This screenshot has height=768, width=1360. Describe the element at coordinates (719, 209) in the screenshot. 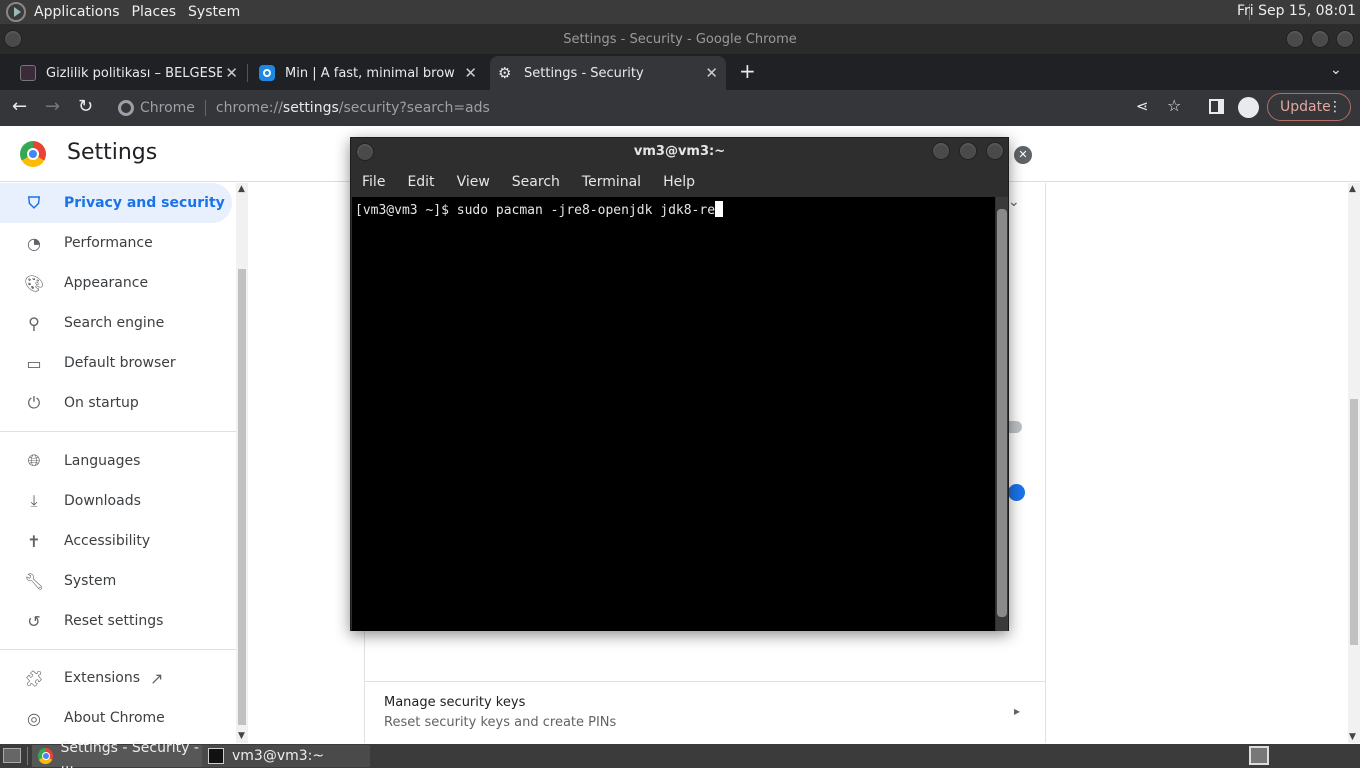

I see `terminal-cursor` at that location.